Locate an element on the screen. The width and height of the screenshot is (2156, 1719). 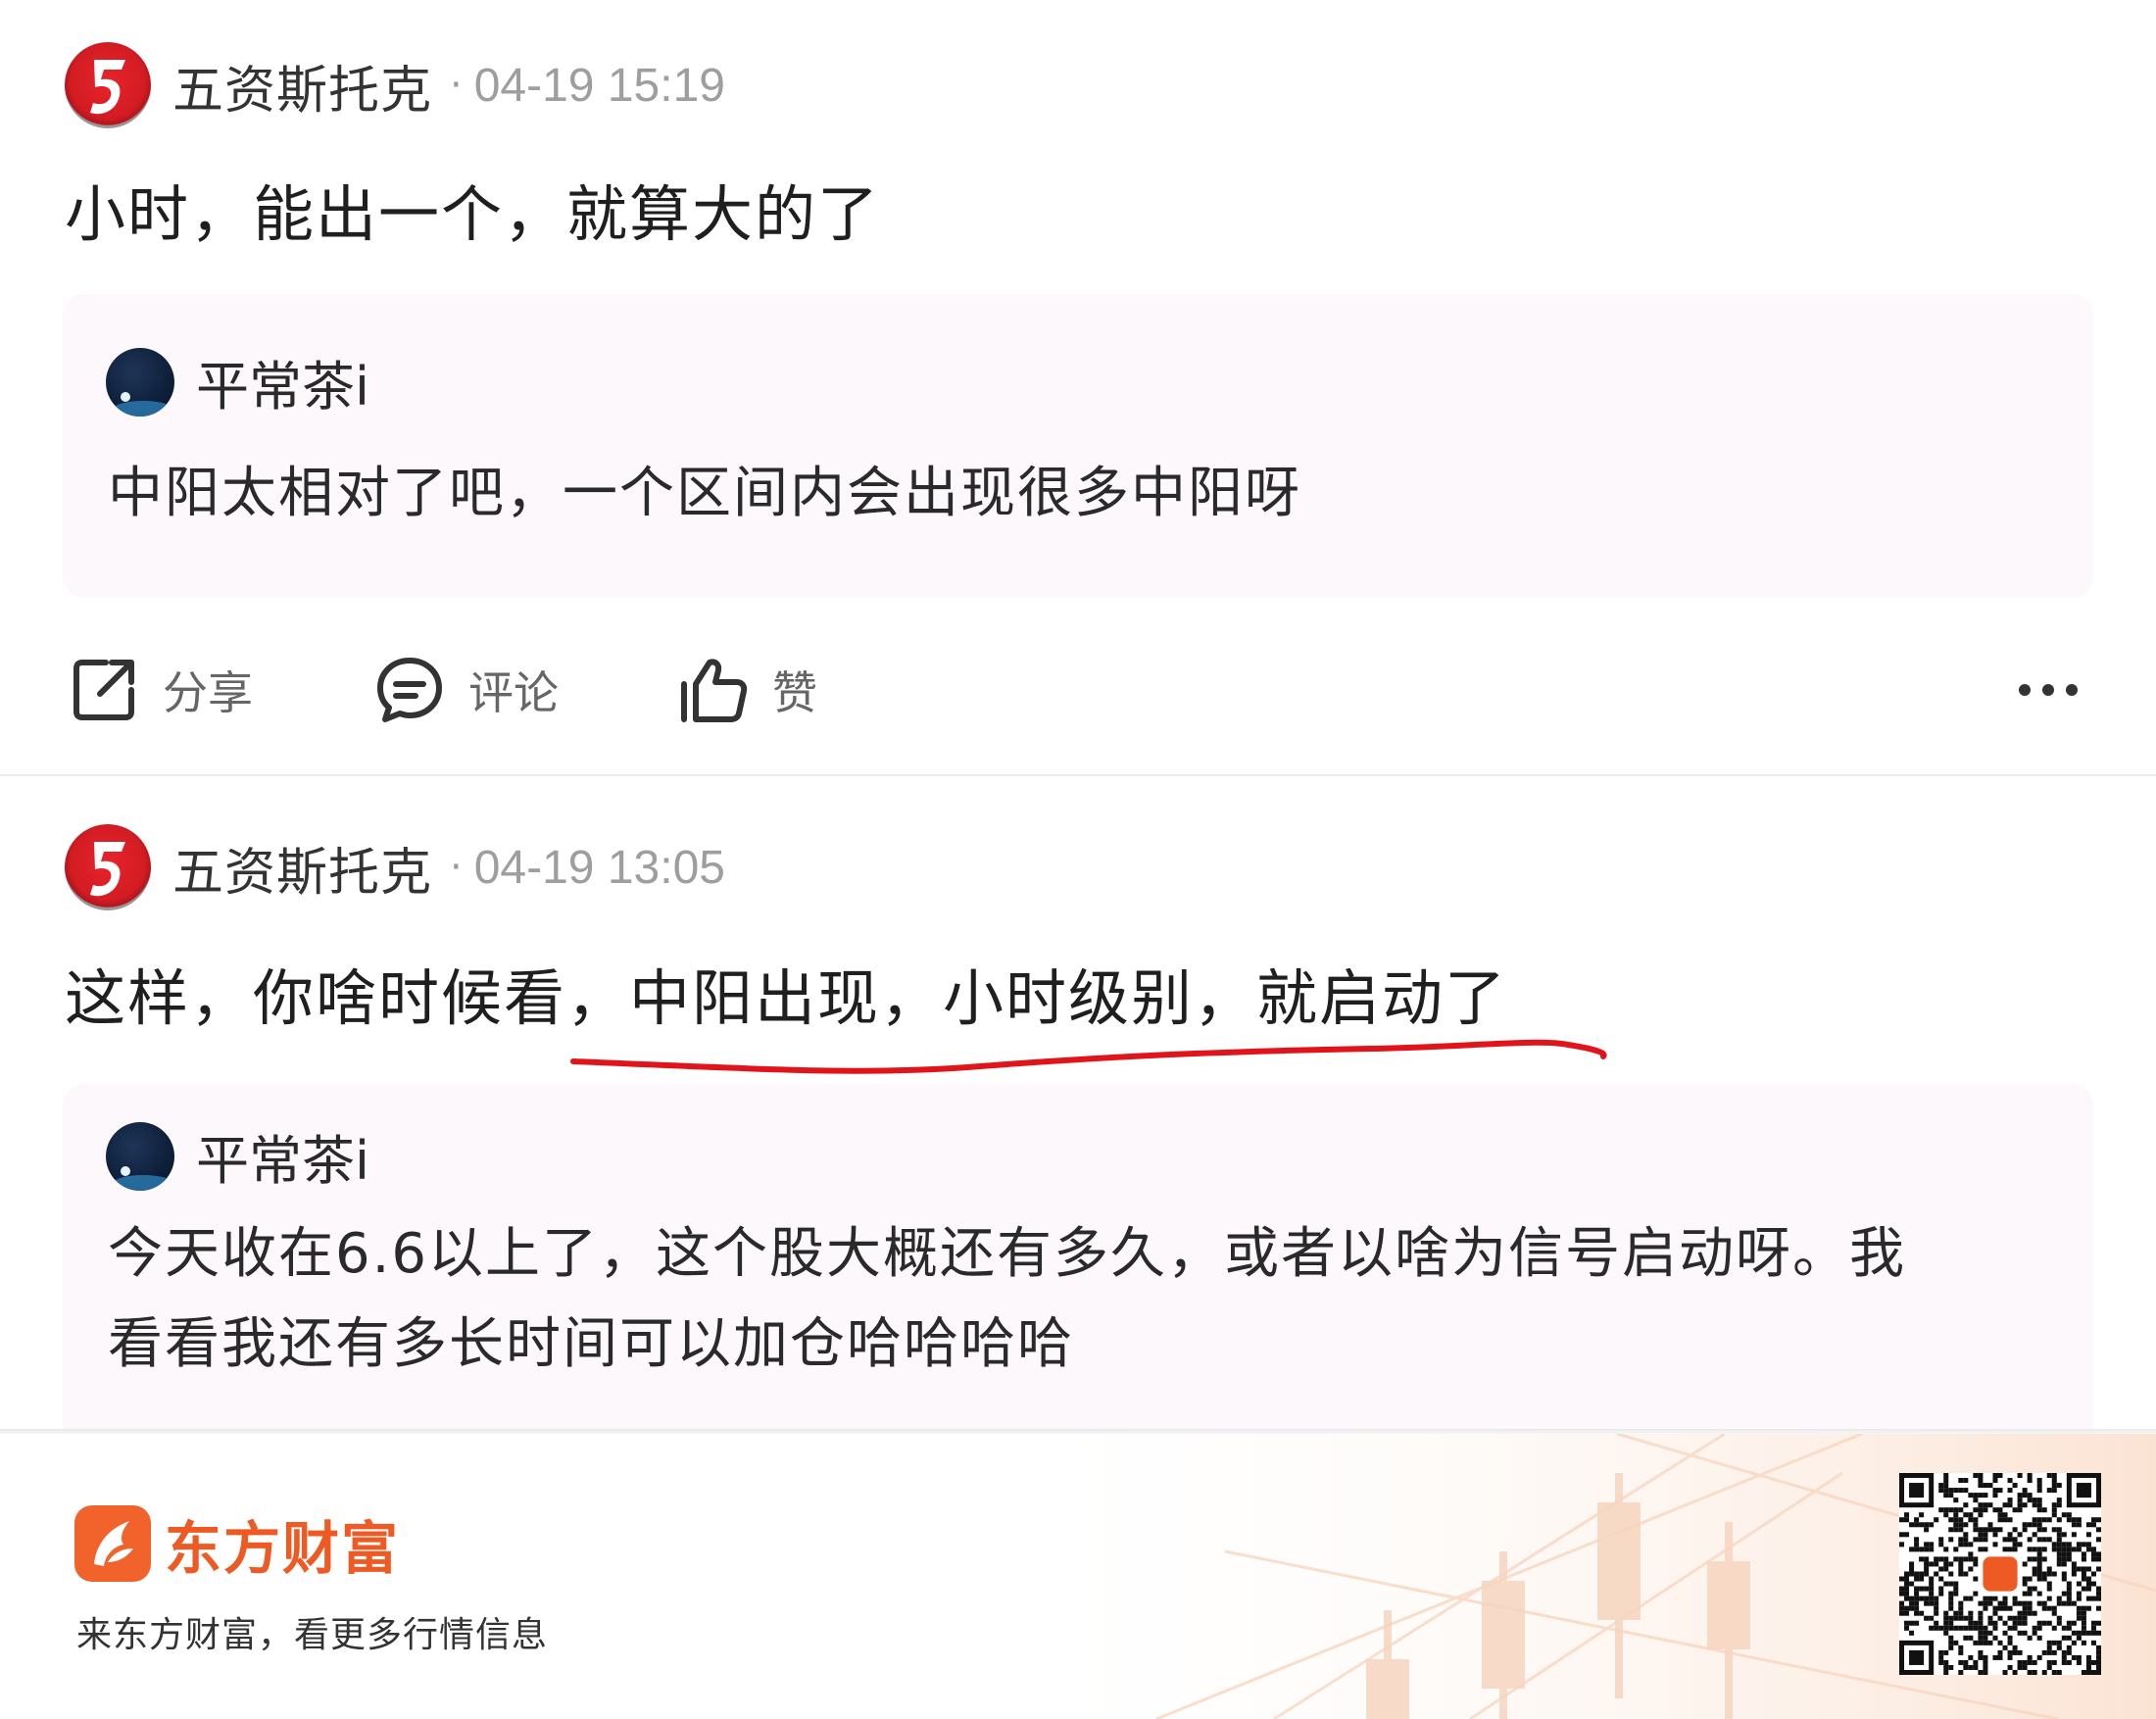
post-header: 五资斯托克 · 04-19 15:19 is located at coordinates (395, 85).